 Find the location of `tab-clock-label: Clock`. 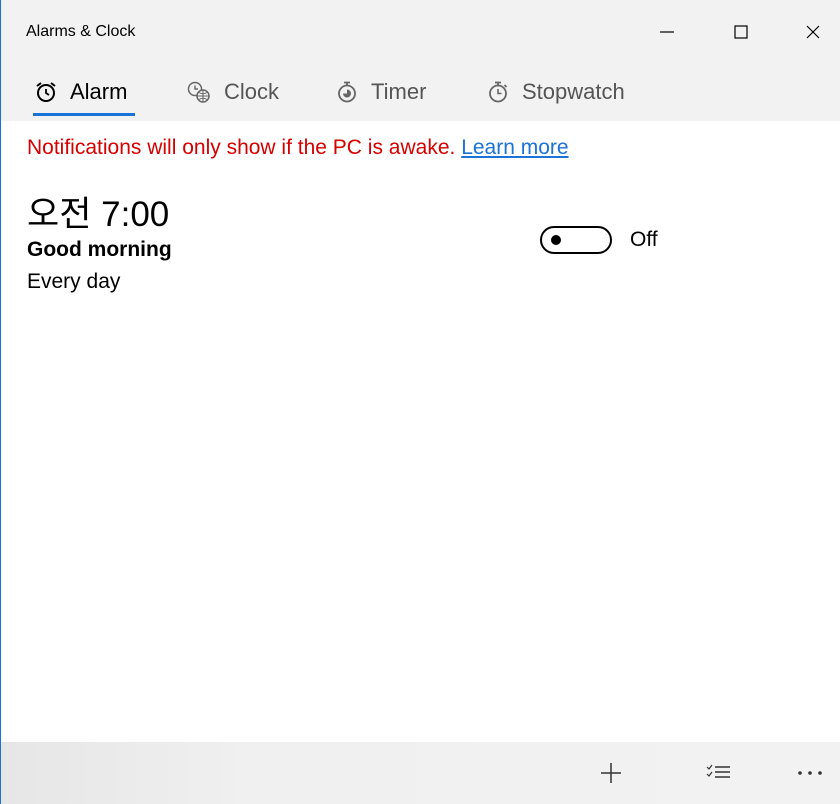

tab-clock-label: Clock is located at coordinates (252, 91).